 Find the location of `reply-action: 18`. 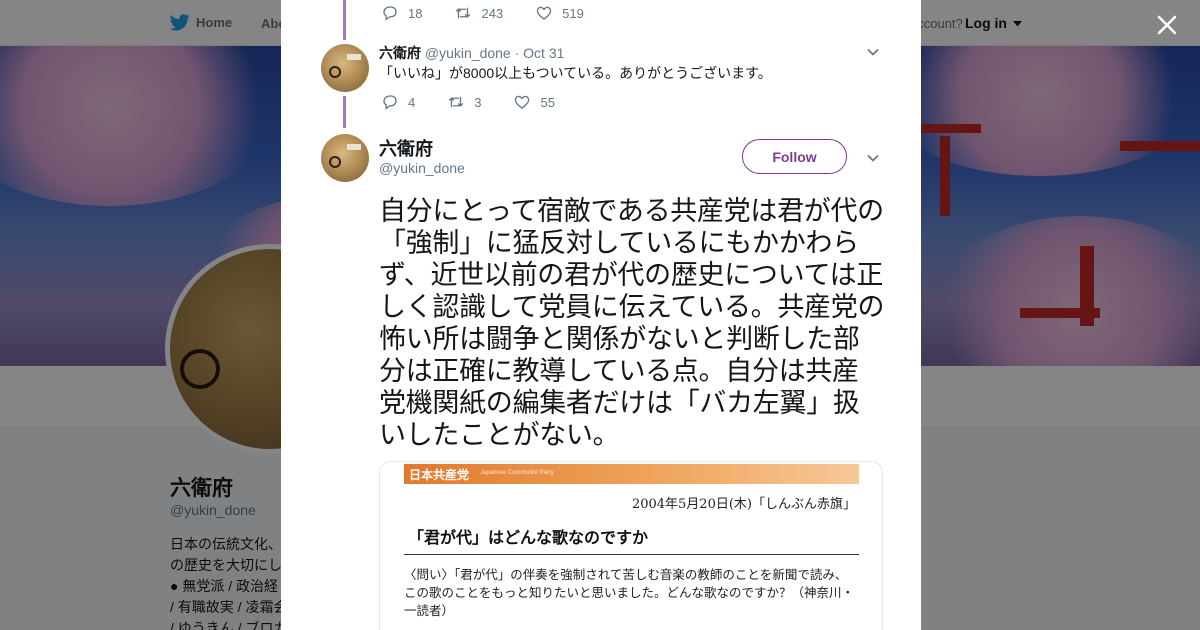

reply-action: 18 is located at coordinates (401, 13).